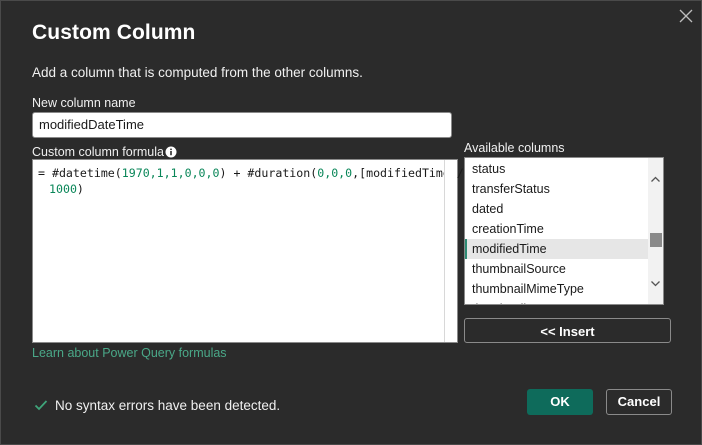 The width and height of the screenshot is (702, 445). I want to click on list-item: dated, so click(557, 209).